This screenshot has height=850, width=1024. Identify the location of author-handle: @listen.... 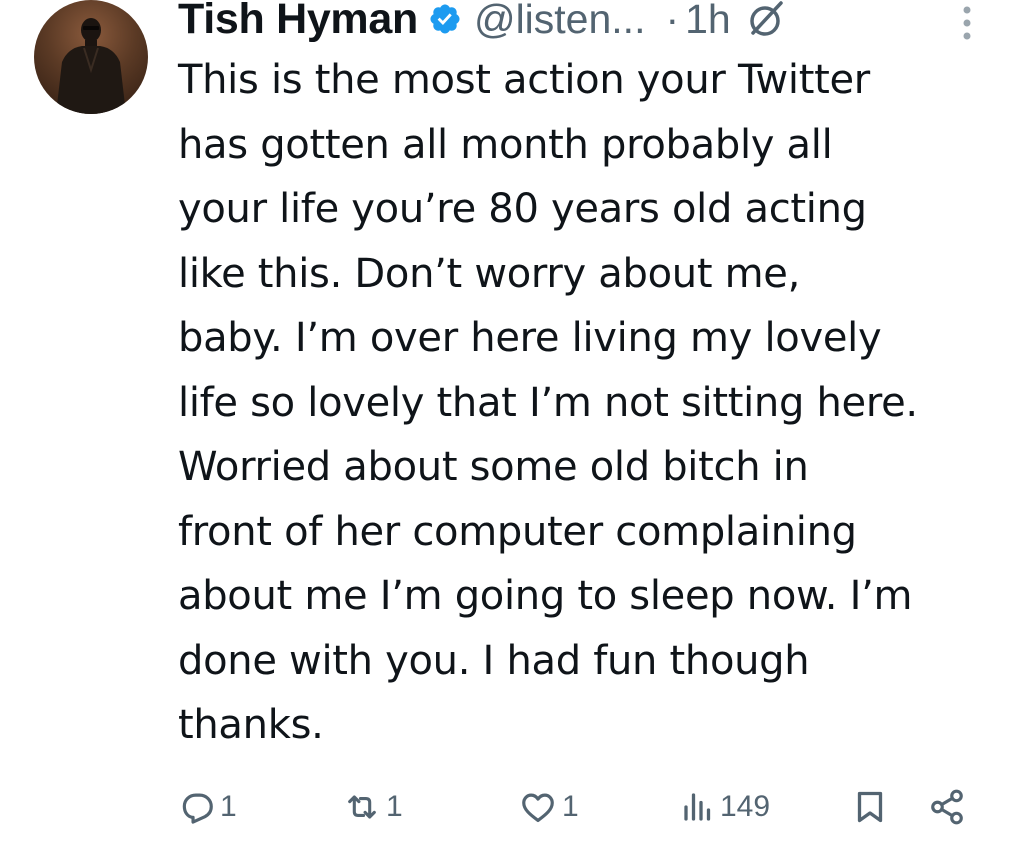
(560, 21).